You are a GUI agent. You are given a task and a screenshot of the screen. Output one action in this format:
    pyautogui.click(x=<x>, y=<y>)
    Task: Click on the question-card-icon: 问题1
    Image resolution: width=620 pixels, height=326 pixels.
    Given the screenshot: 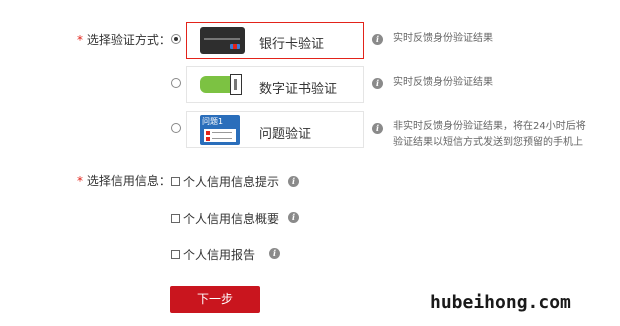 What is the action you would take?
    pyautogui.click(x=220, y=130)
    